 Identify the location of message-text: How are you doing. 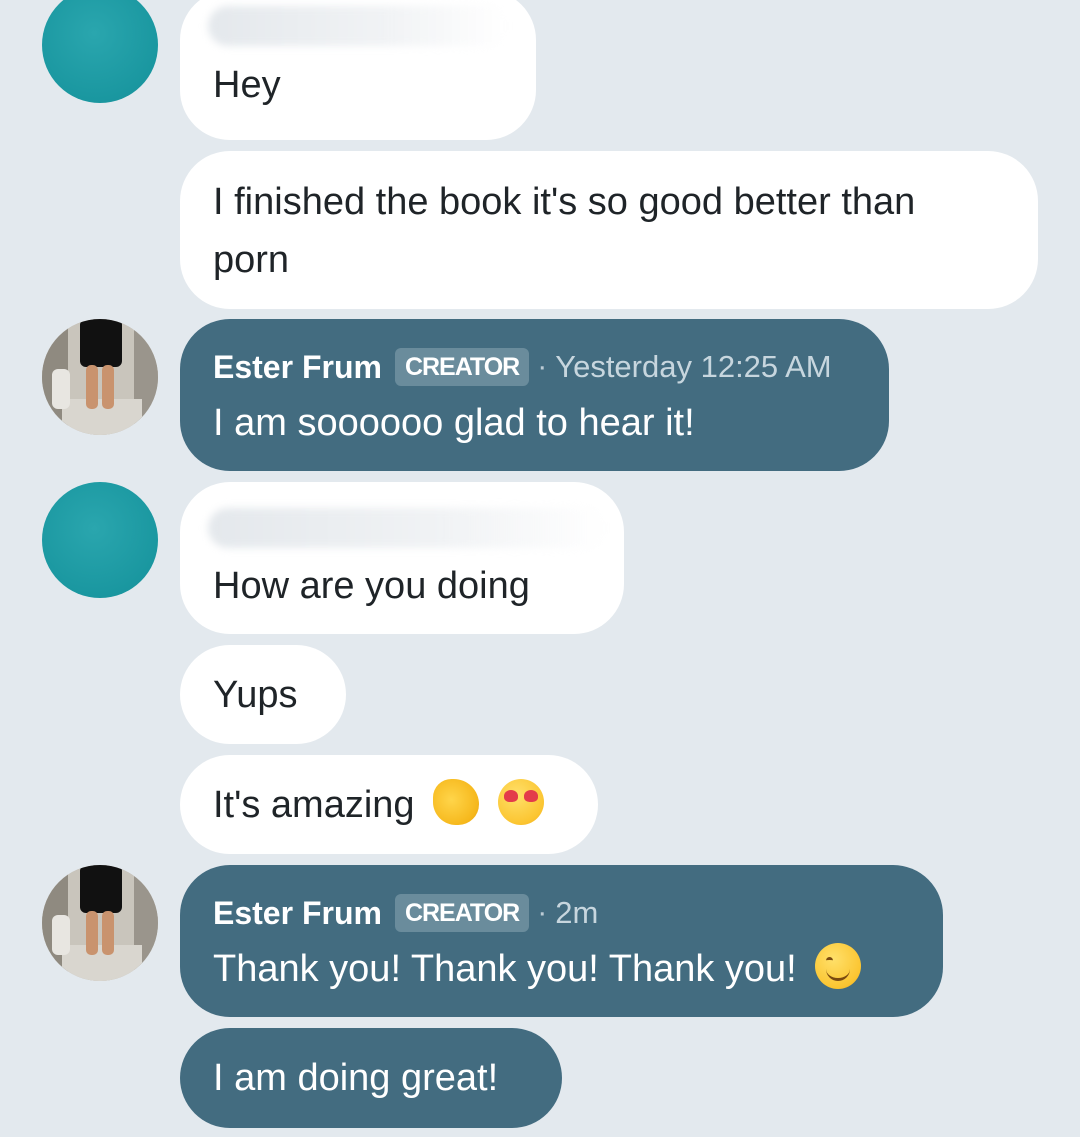
(371, 586).